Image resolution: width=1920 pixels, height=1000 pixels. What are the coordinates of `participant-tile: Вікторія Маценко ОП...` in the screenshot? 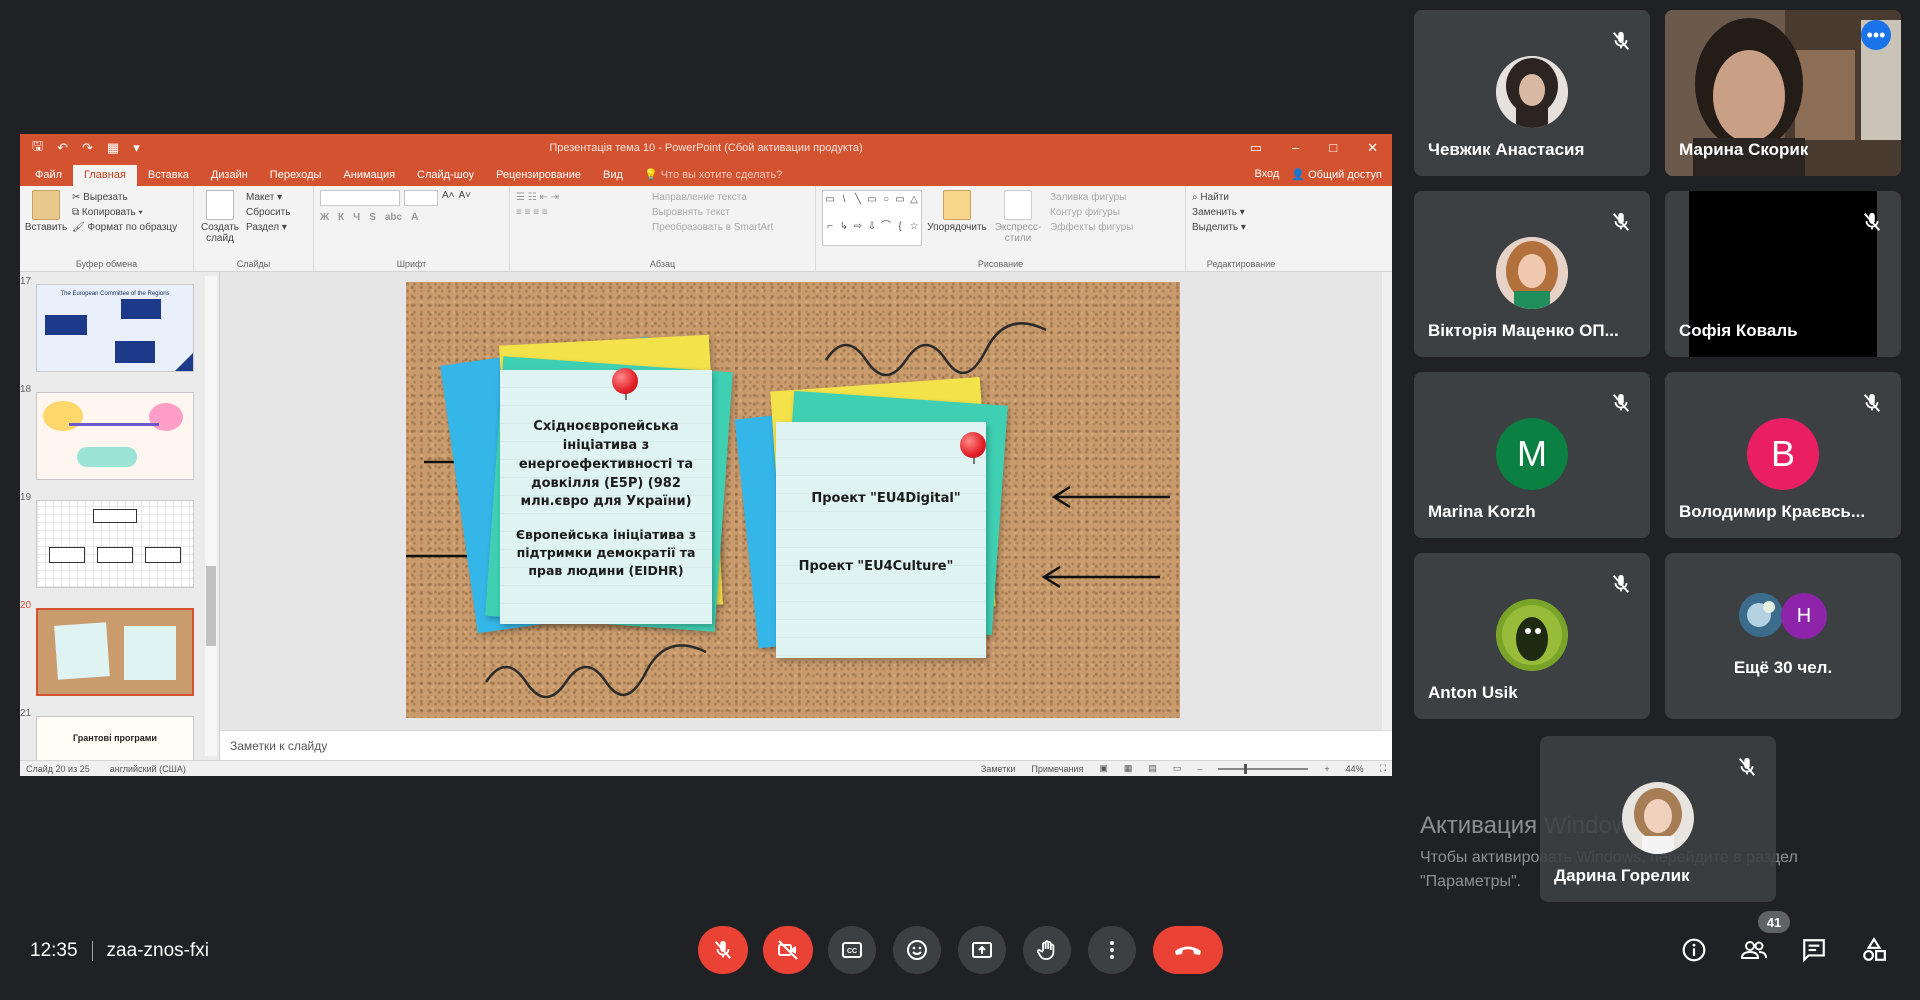 It's located at (1532, 274).